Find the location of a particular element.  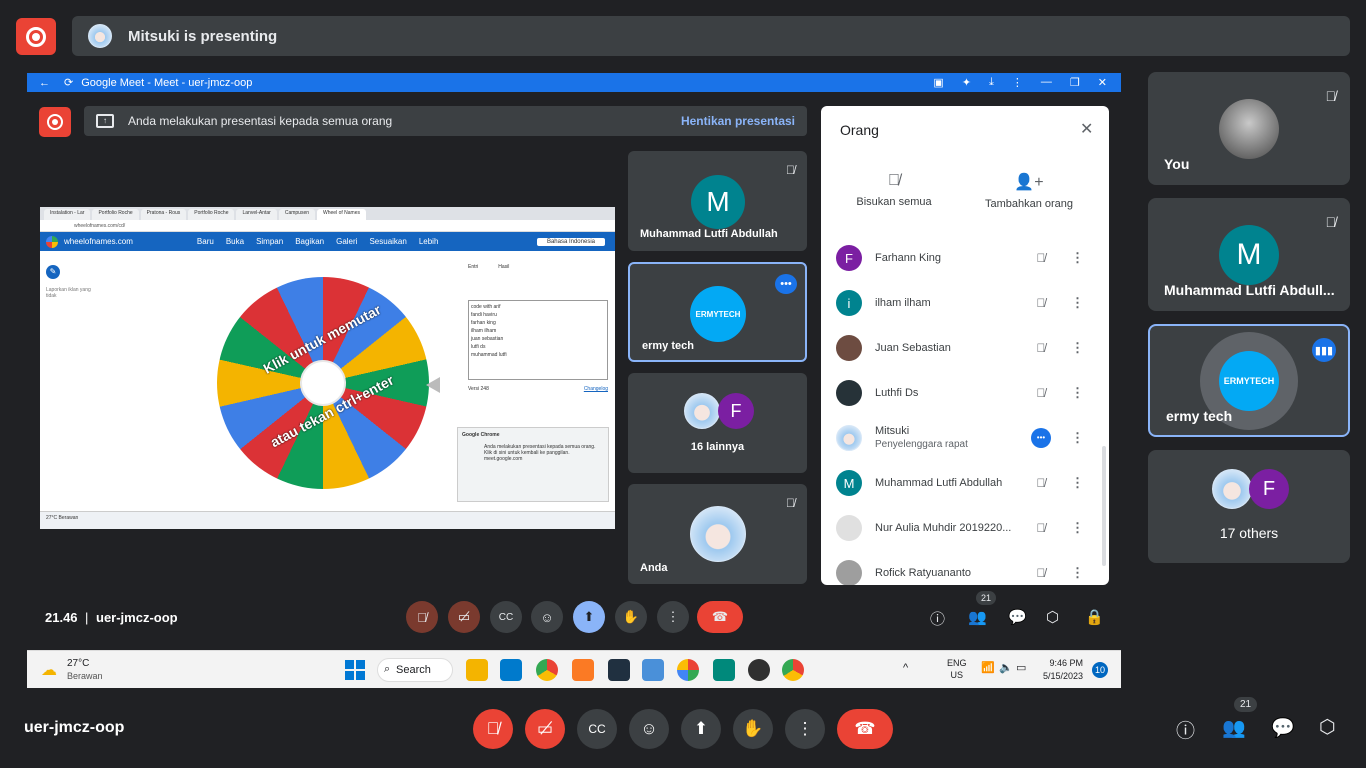

site-name: wheelofnames.com is located at coordinates (98, 241).